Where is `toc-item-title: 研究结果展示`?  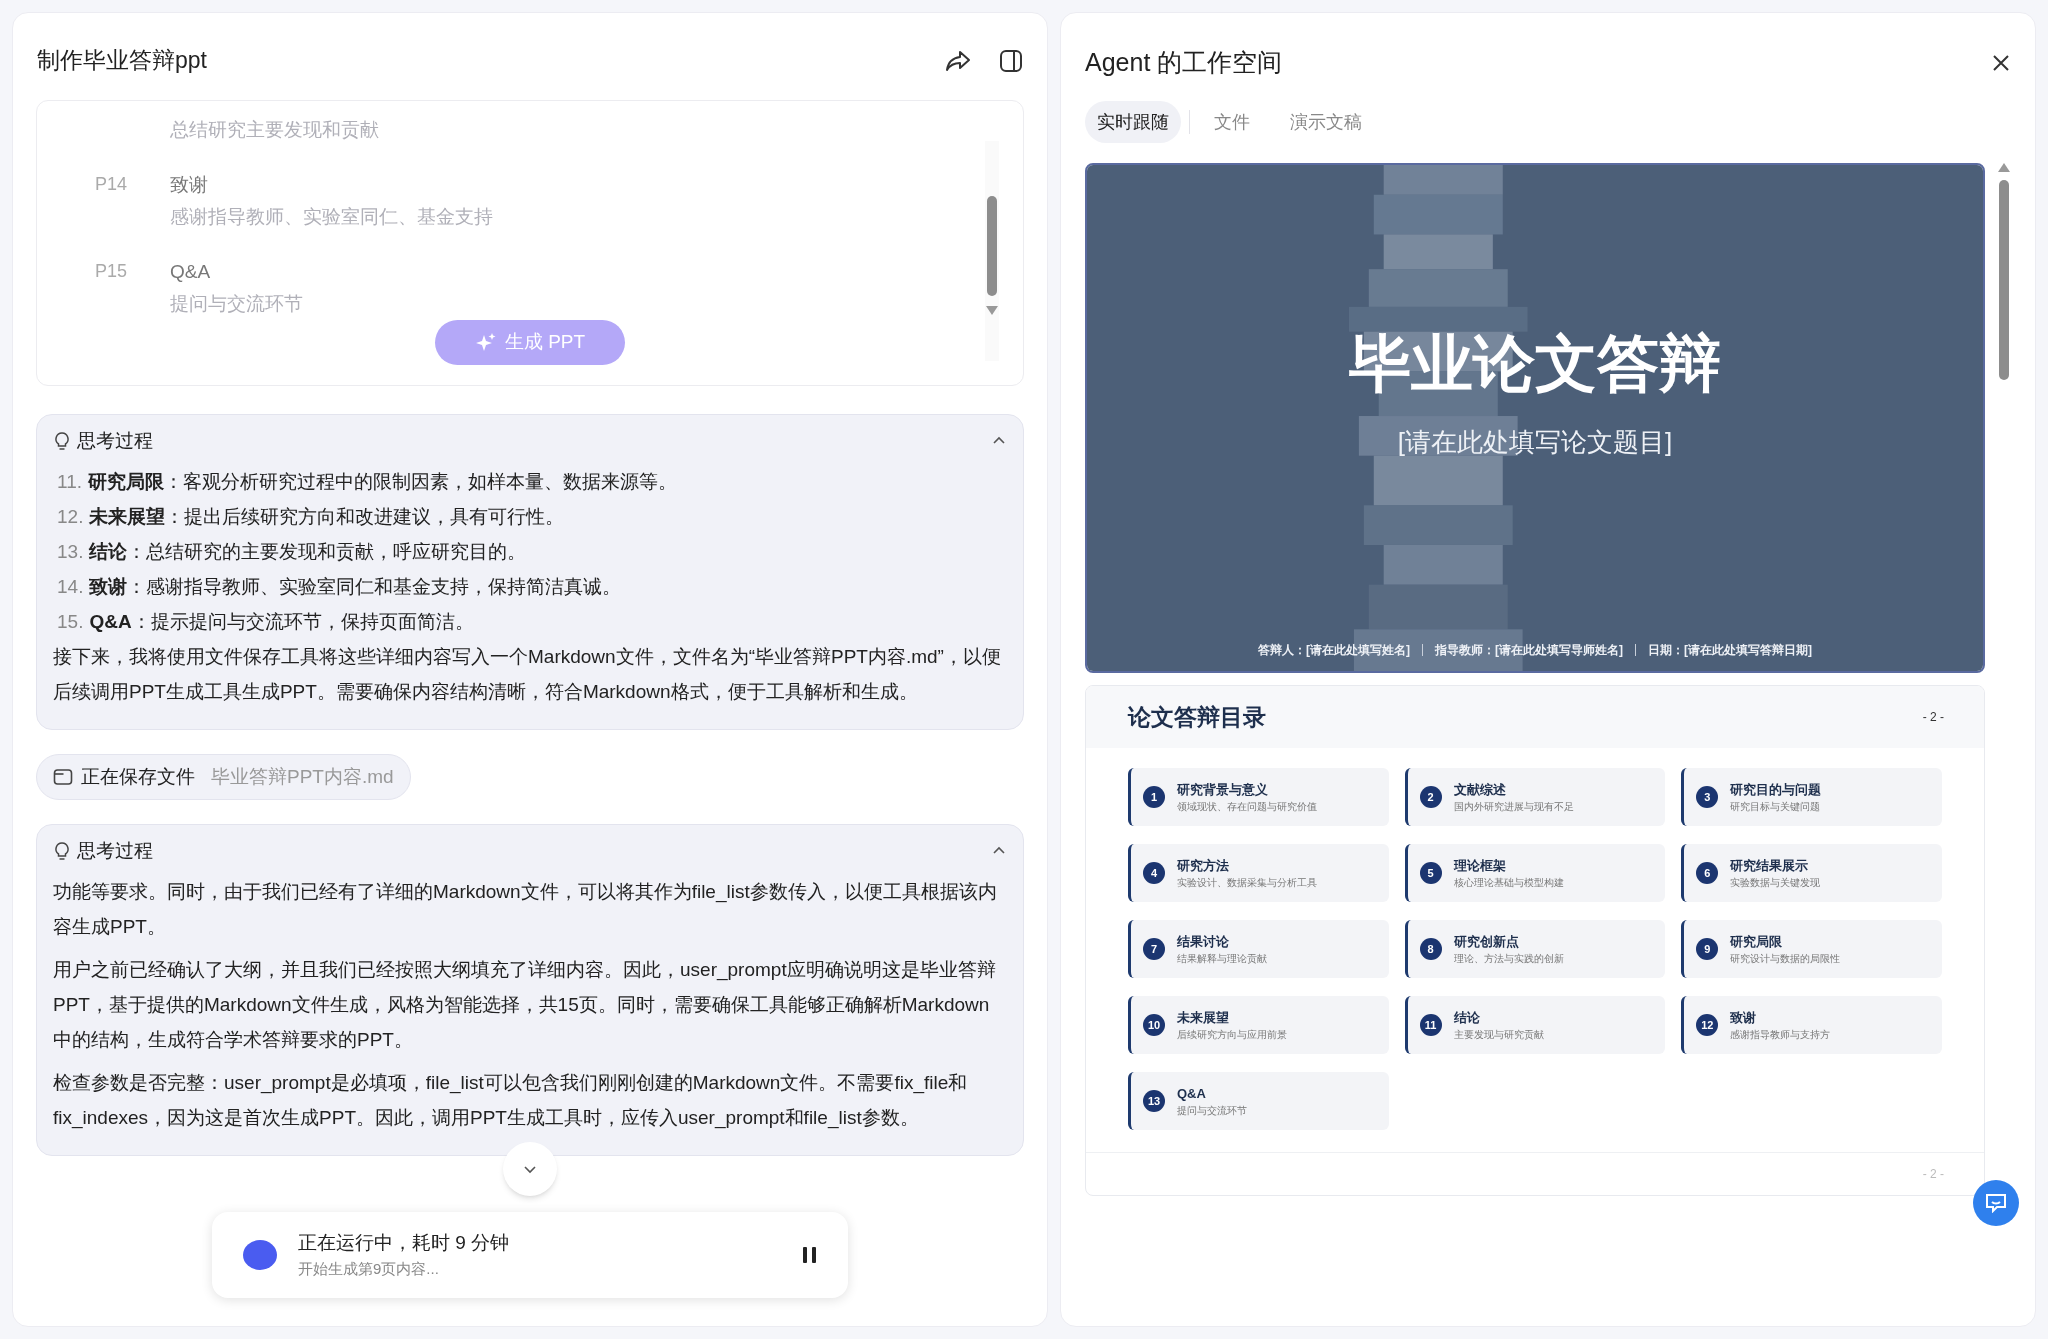 toc-item-title: 研究结果展示 is located at coordinates (1770, 865).